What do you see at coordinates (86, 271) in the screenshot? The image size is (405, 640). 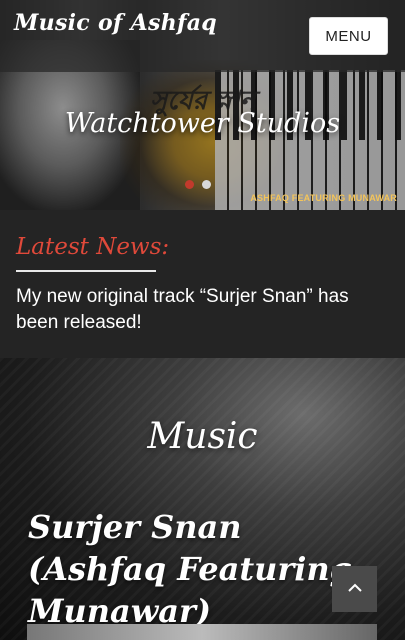 I see `news-heading-underline` at bounding box center [86, 271].